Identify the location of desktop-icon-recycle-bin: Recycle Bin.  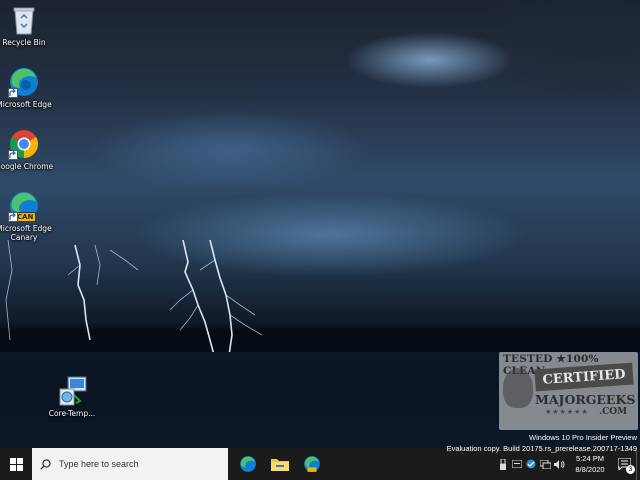
(27, 25).